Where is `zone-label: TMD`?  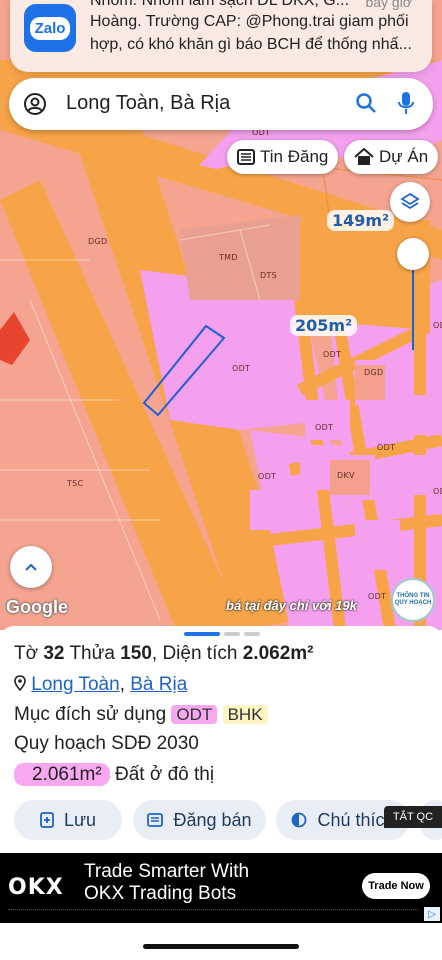
zone-label: TMD is located at coordinates (228, 257).